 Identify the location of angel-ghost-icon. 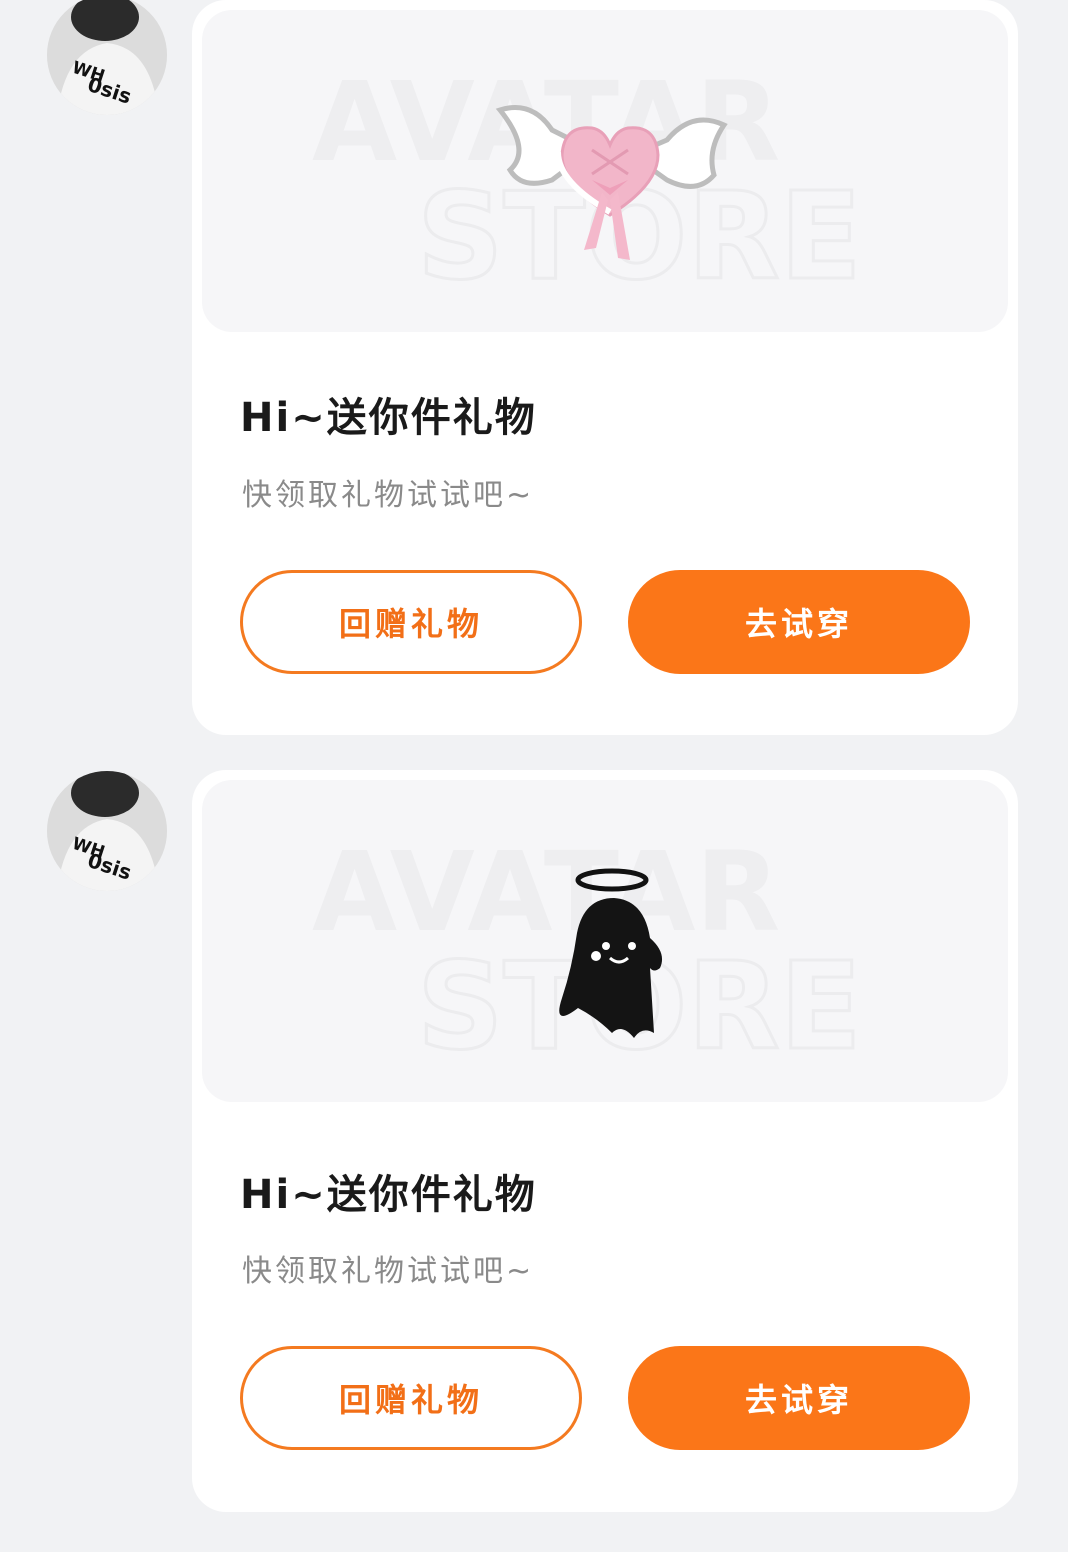
(611, 953).